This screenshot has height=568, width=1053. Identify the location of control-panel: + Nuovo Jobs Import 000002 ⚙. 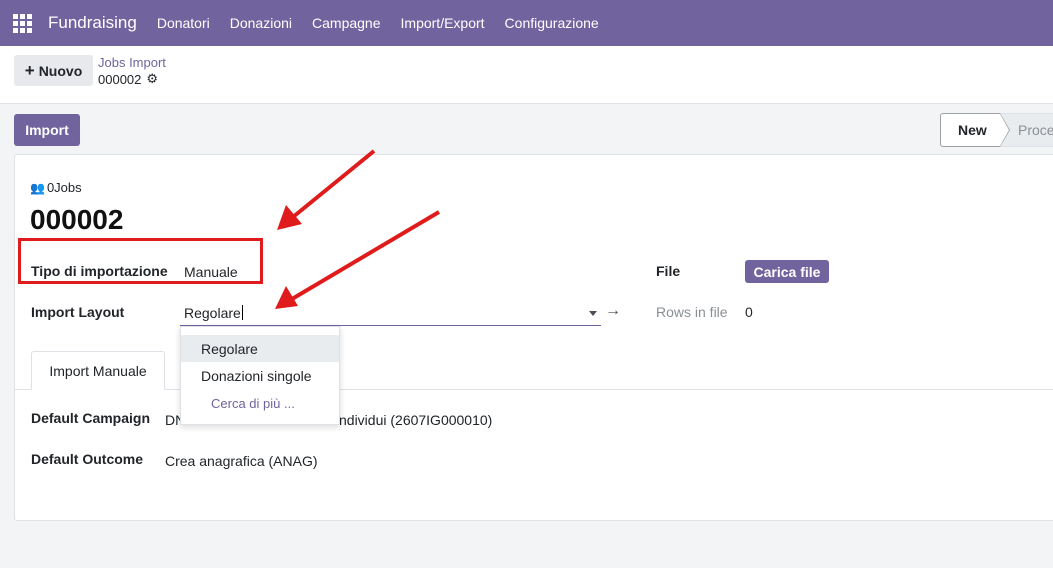
(526, 75).